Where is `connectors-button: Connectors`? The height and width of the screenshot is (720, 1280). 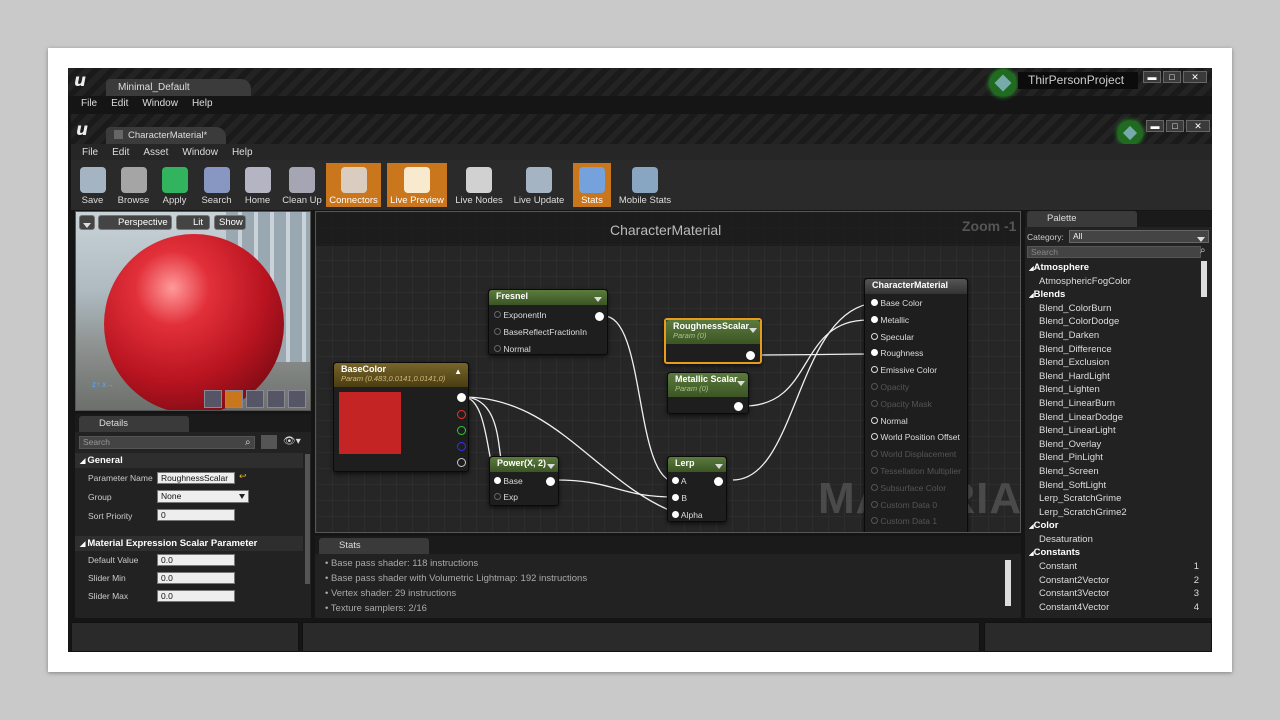 connectors-button: Connectors is located at coordinates (353, 185).